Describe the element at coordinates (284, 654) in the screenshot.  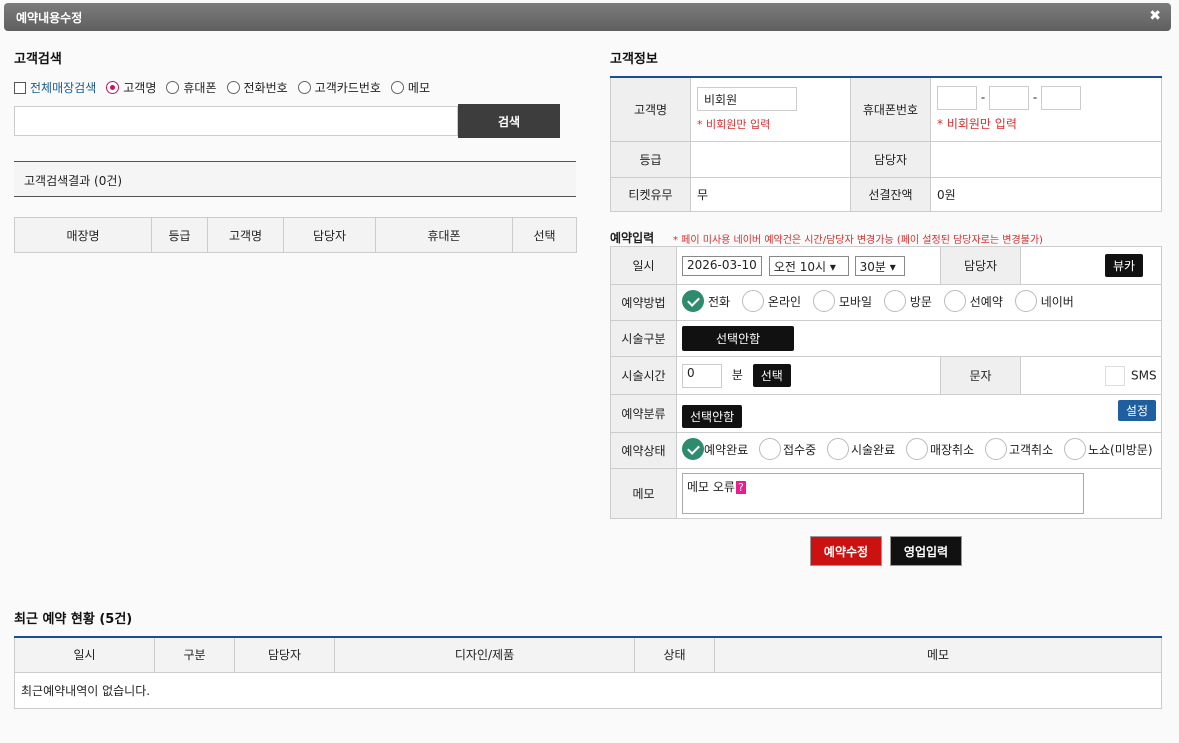
I see `column-header: 담당자` at that location.